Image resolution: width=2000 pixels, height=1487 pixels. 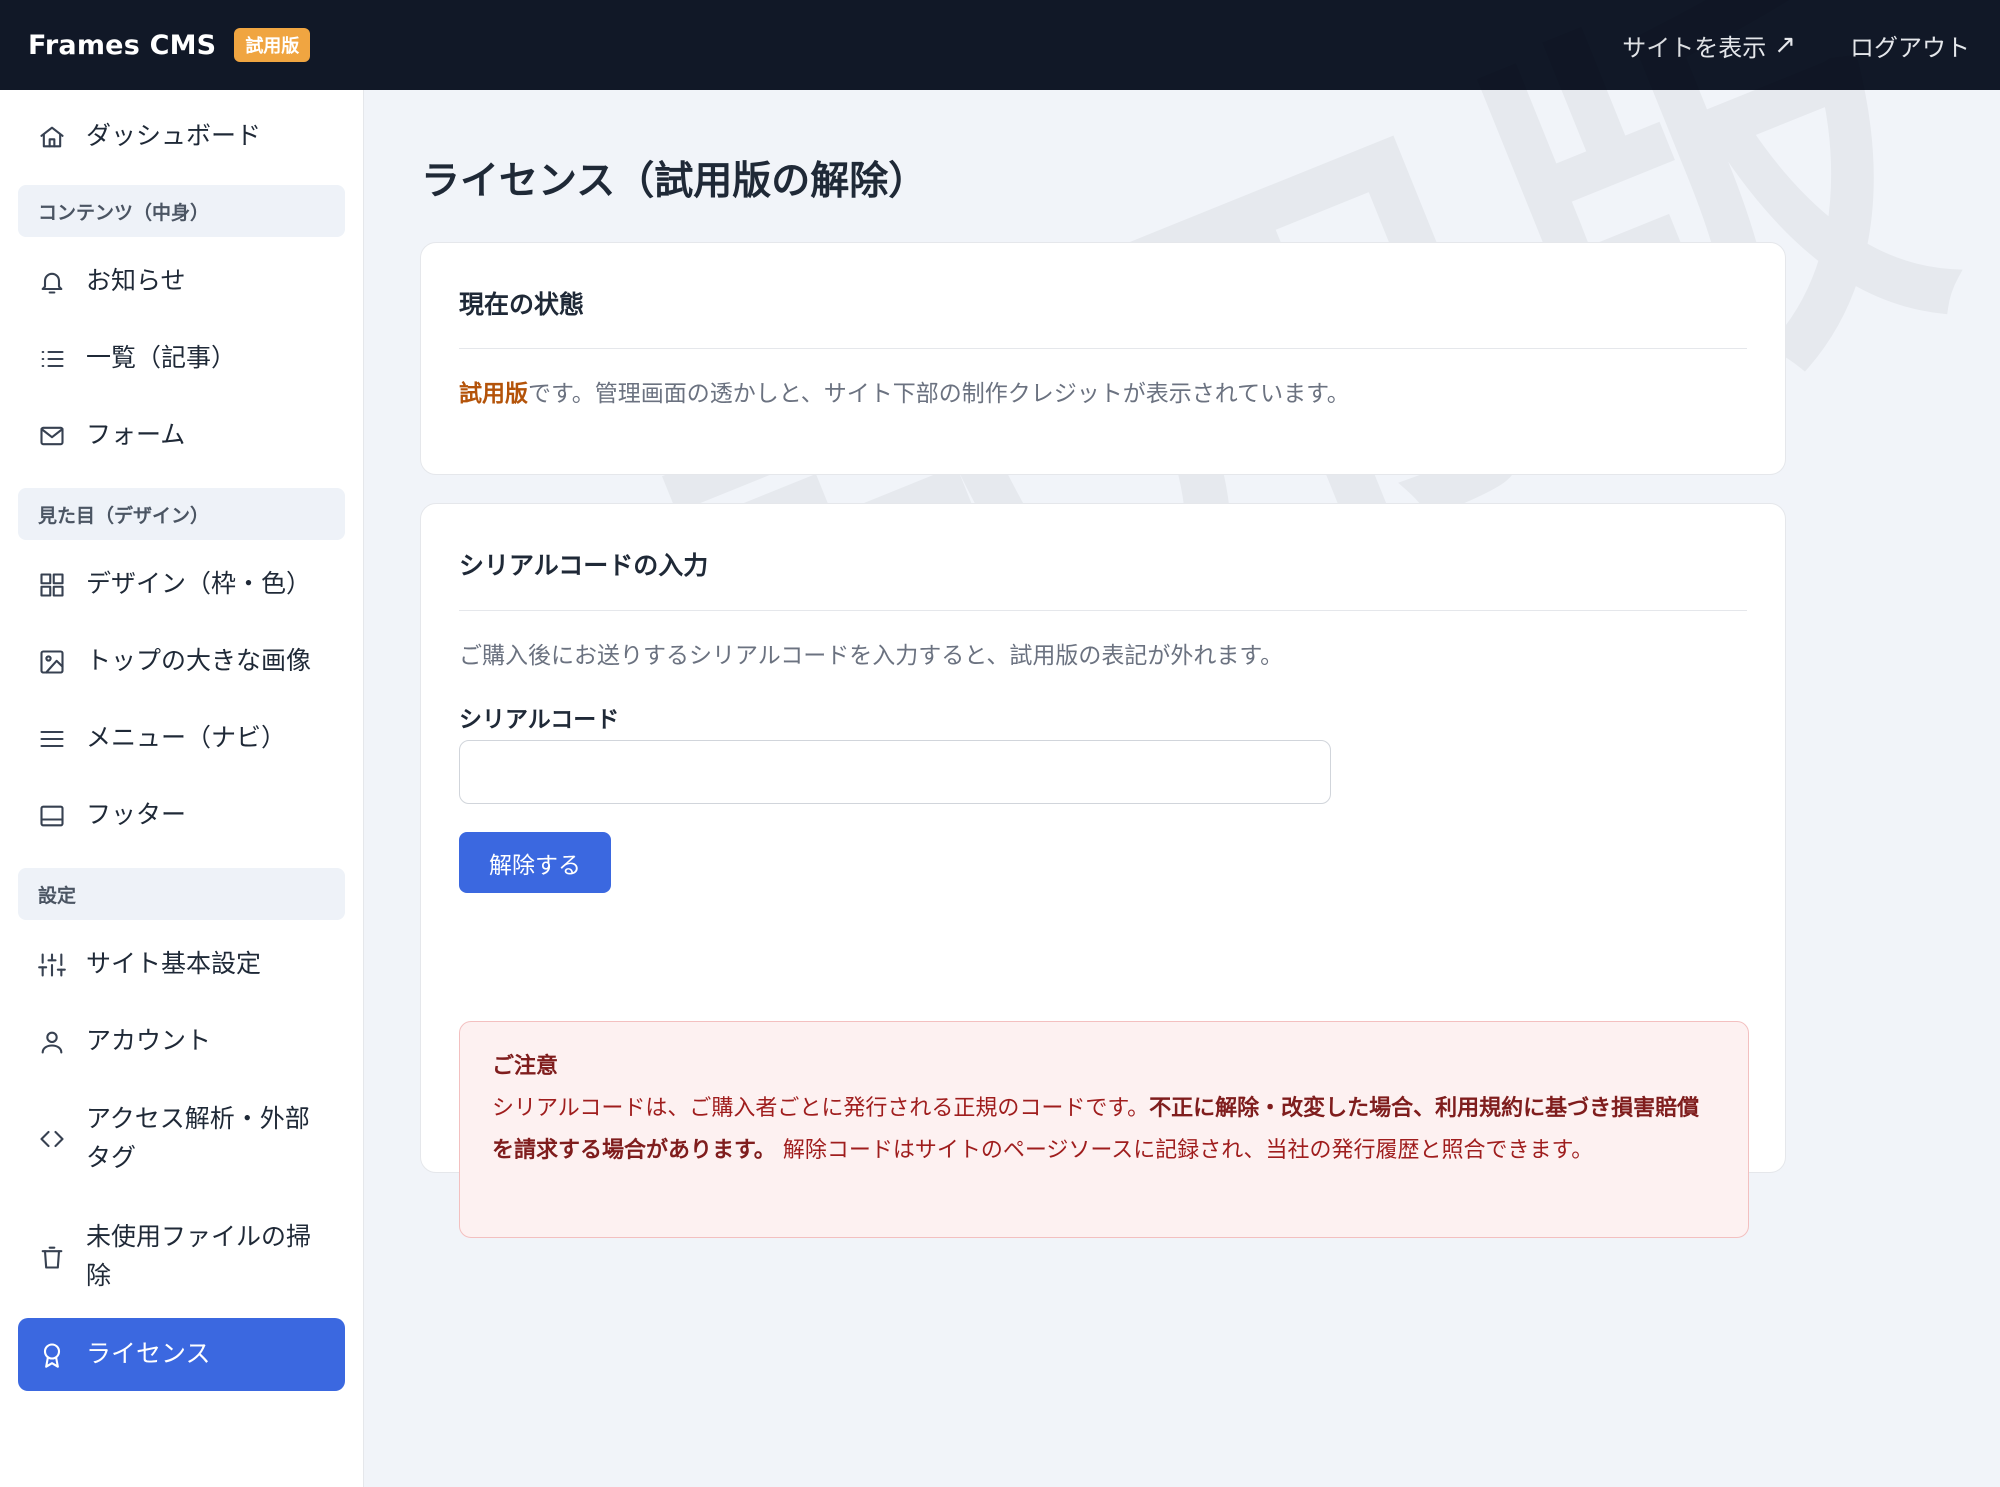 I want to click on grid-icon, so click(x=52, y=585).